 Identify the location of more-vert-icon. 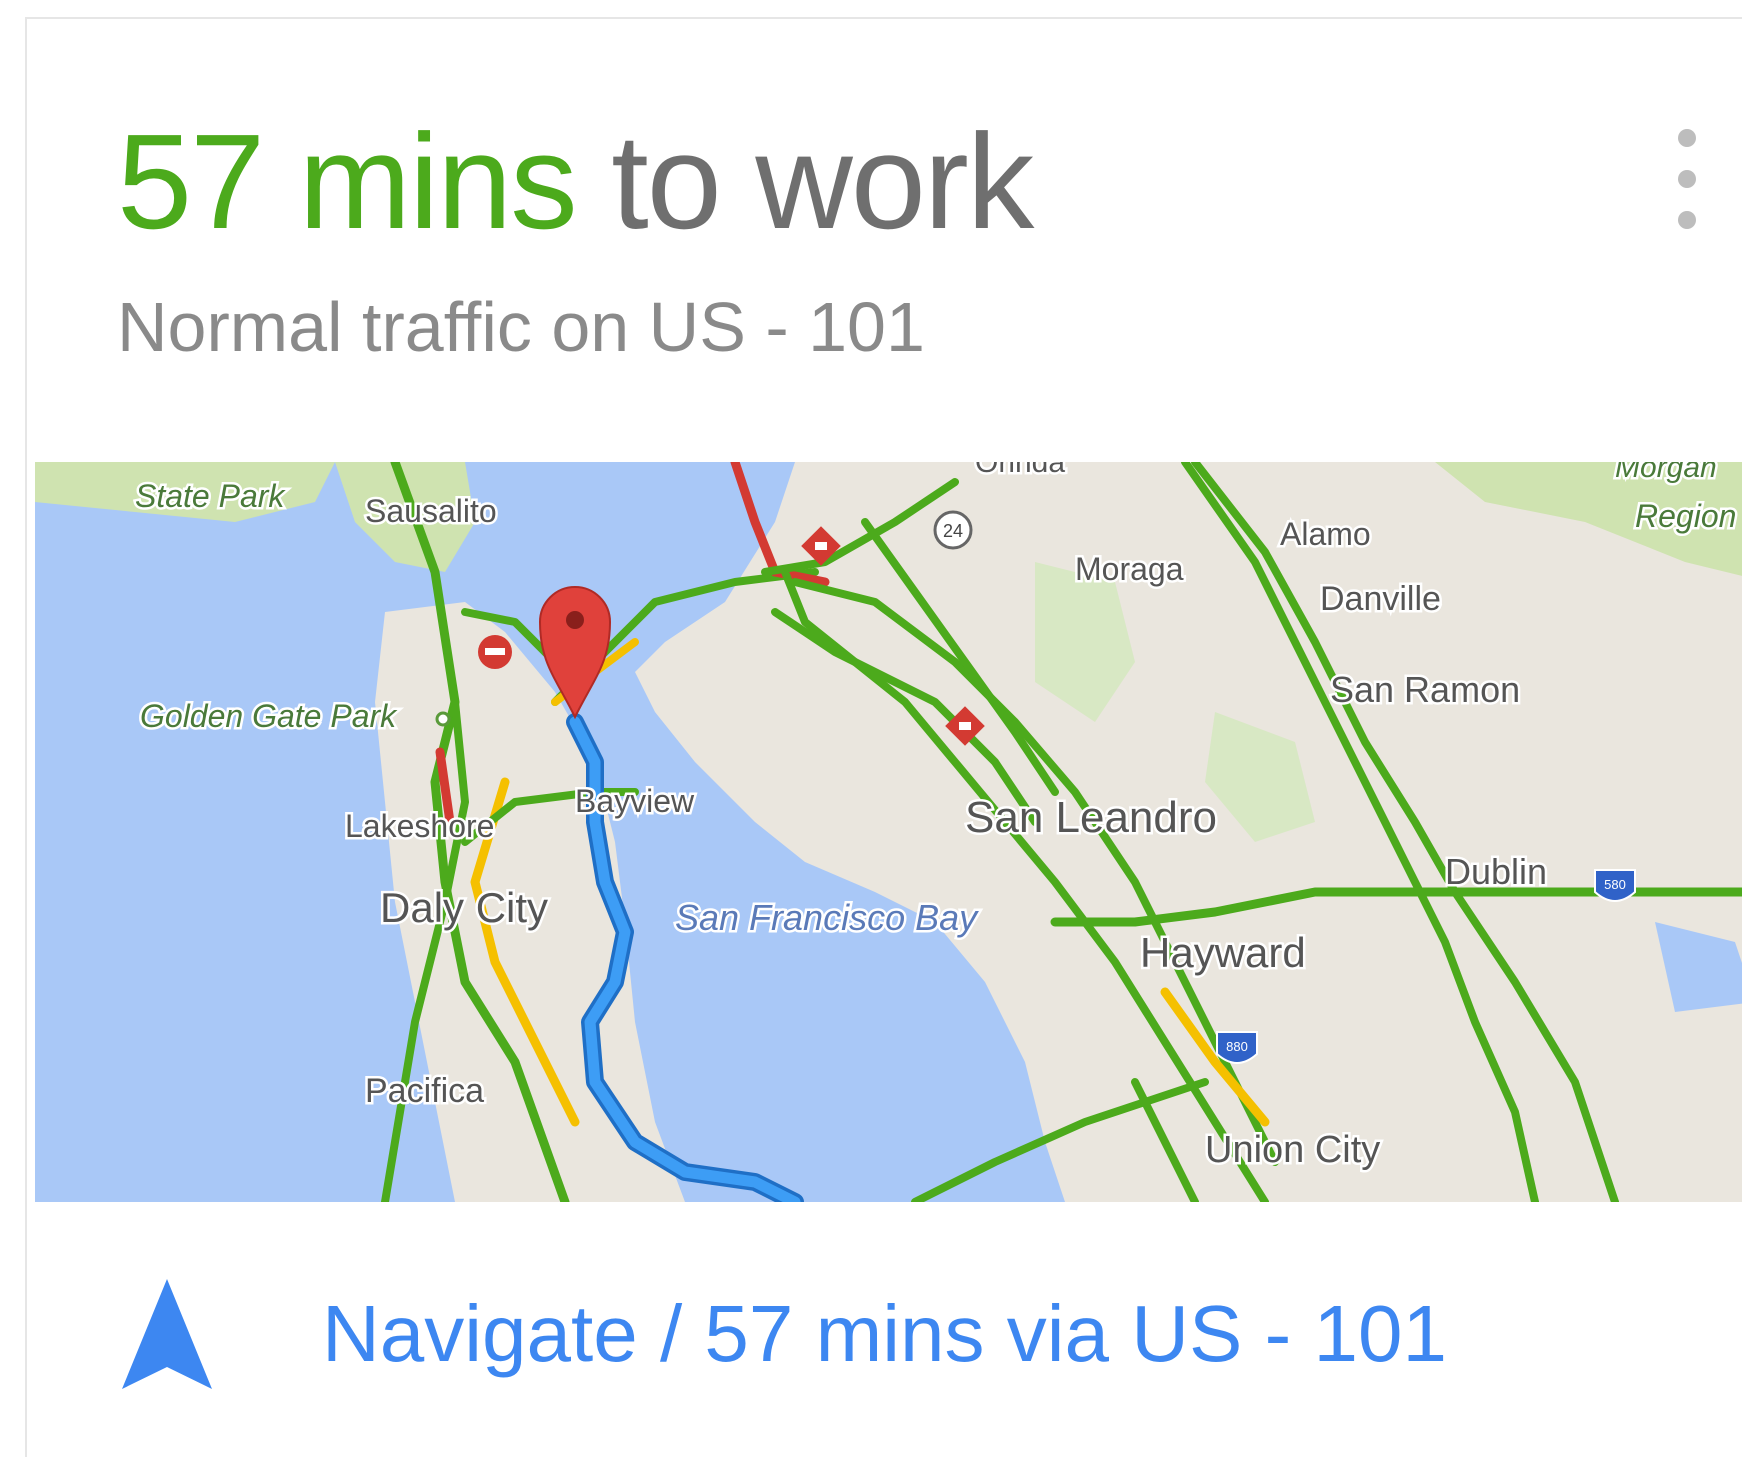
(1687, 179).